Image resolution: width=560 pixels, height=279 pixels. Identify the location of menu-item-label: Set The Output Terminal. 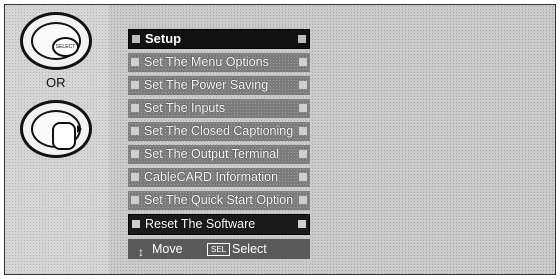
(212, 154).